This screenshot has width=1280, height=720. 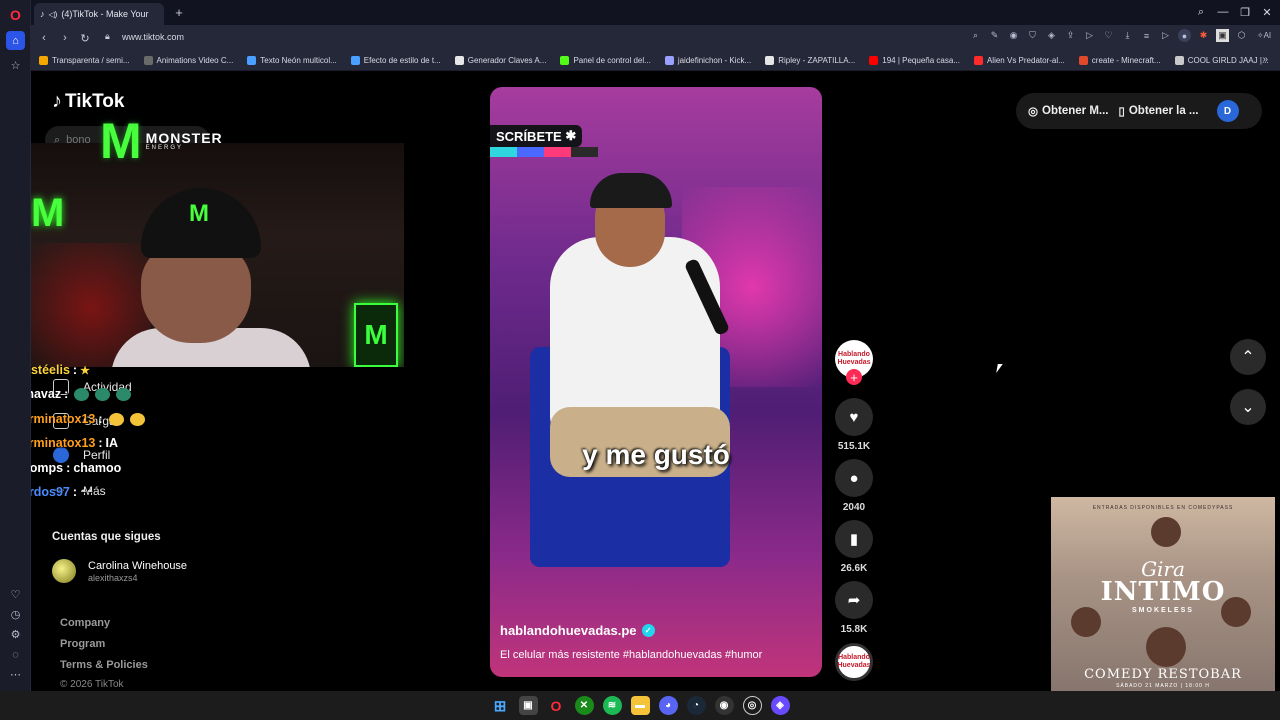 What do you see at coordinates (1248, 357) in the screenshot?
I see `previous-video-button: ⌃` at bounding box center [1248, 357].